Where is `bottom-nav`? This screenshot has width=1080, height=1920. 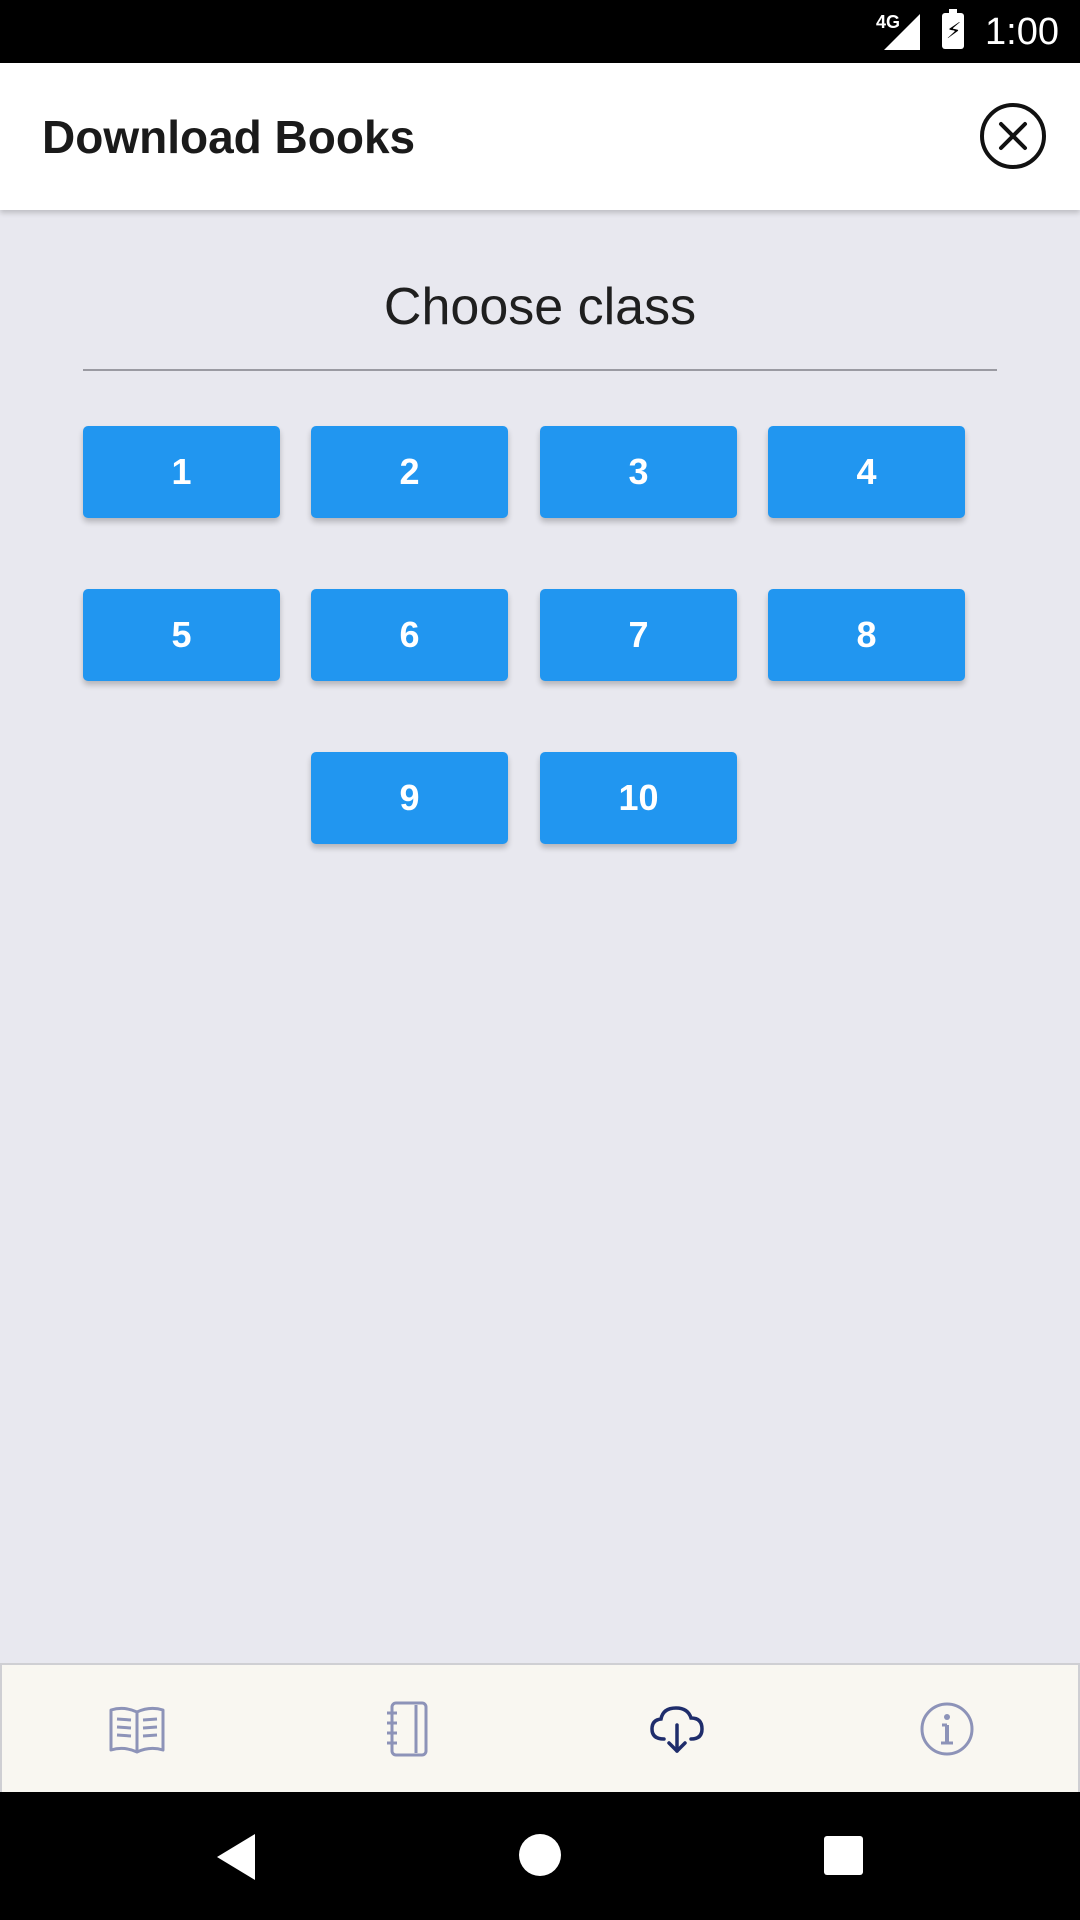 bottom-nav is located at coordinates (540, 1727).